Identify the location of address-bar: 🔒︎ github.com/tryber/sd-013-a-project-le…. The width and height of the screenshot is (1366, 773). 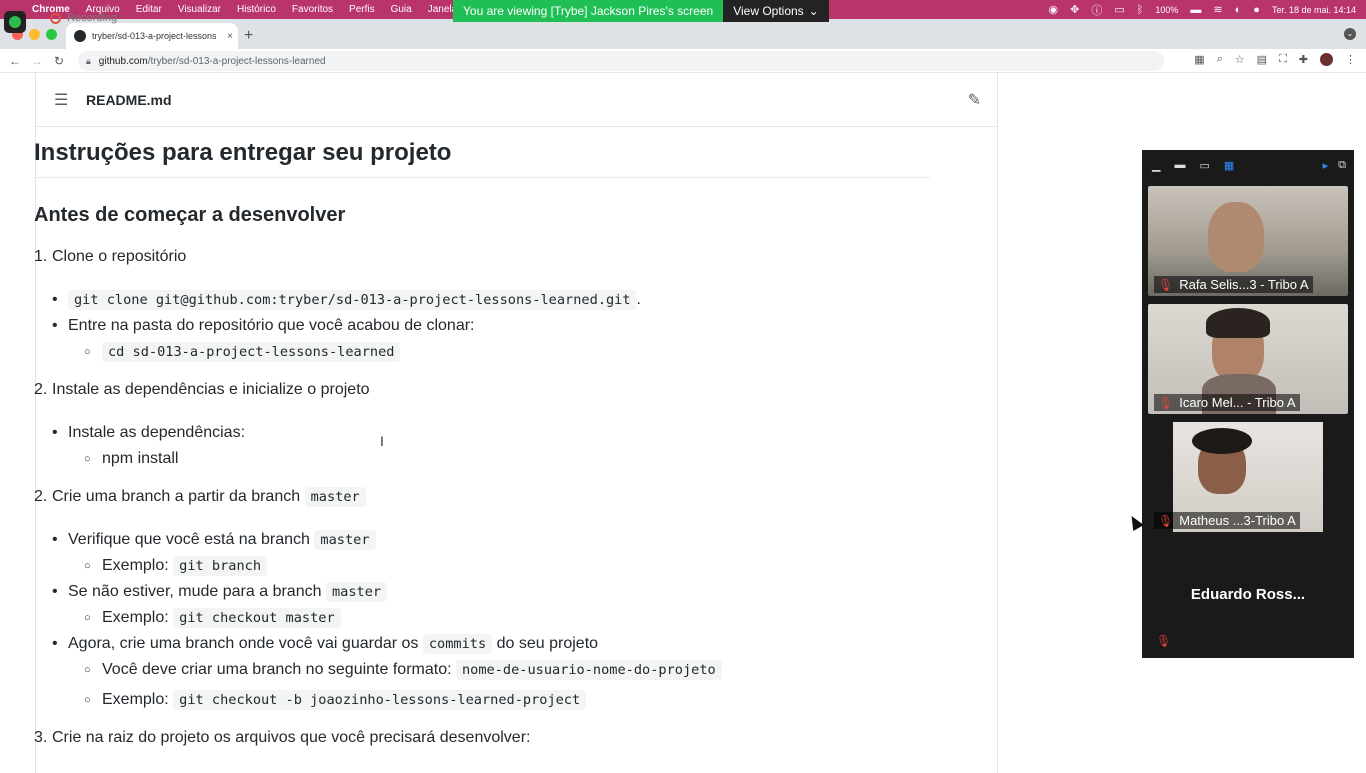
(621, 61).